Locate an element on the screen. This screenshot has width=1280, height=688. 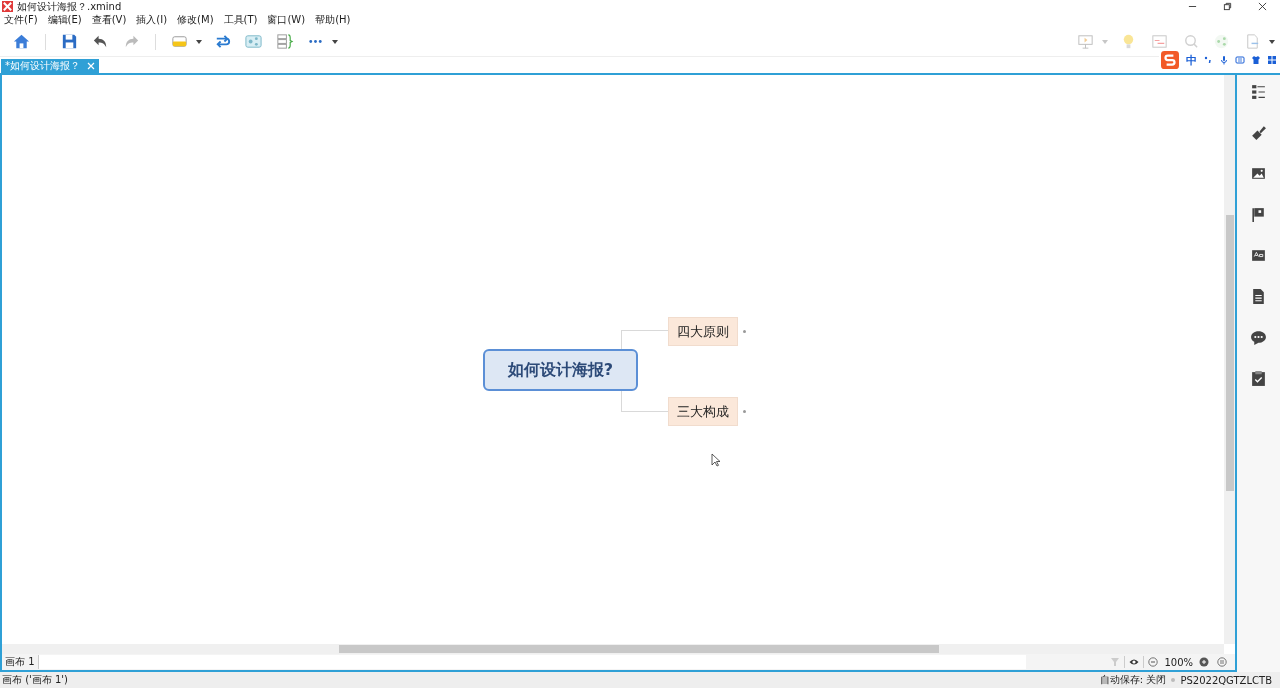
zoom-level: 100% is located at coordinates (1178, 662).